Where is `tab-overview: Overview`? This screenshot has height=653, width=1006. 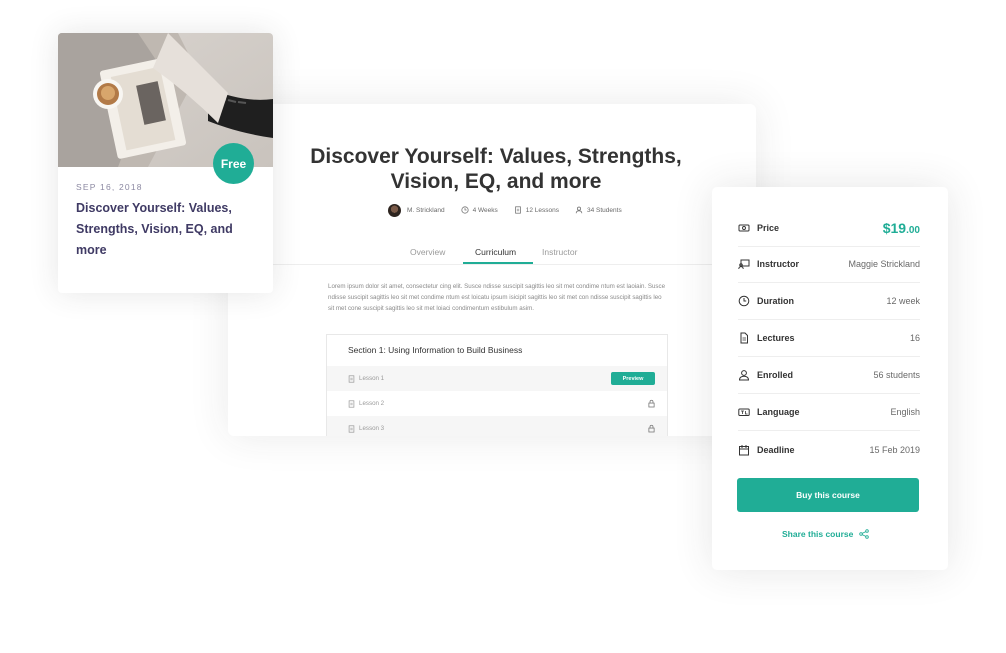
tab-overview: Overview is located at coordinates (427, 255).